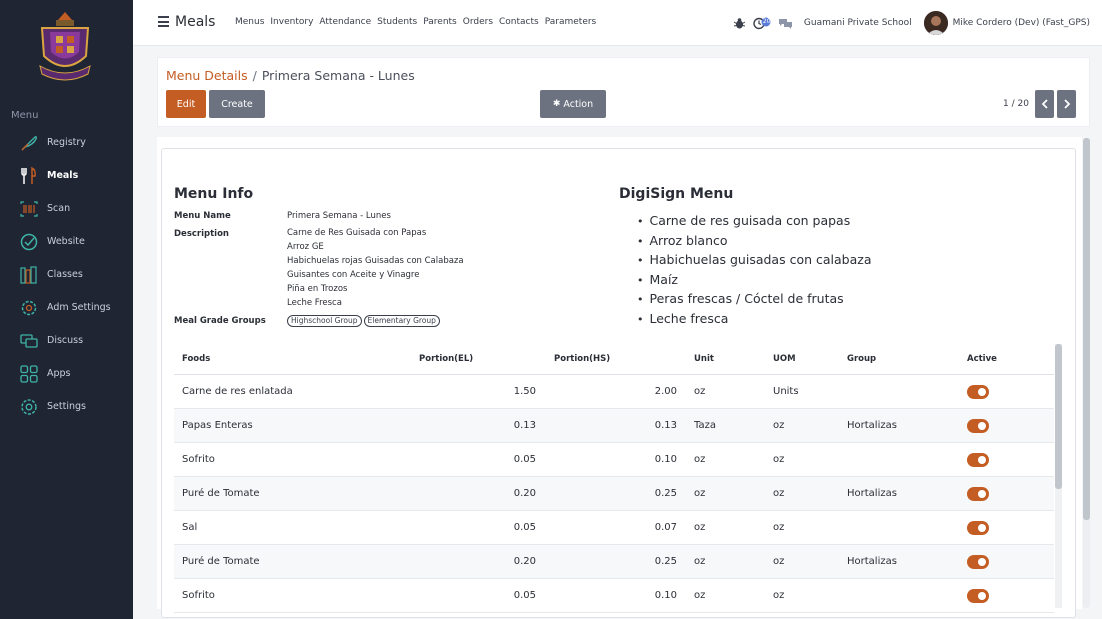 This screenshot has height=619, width=1102. I want to click on table-row: Carne de res enlatada 1.50 2.00 oz Units, so click(614, 392).